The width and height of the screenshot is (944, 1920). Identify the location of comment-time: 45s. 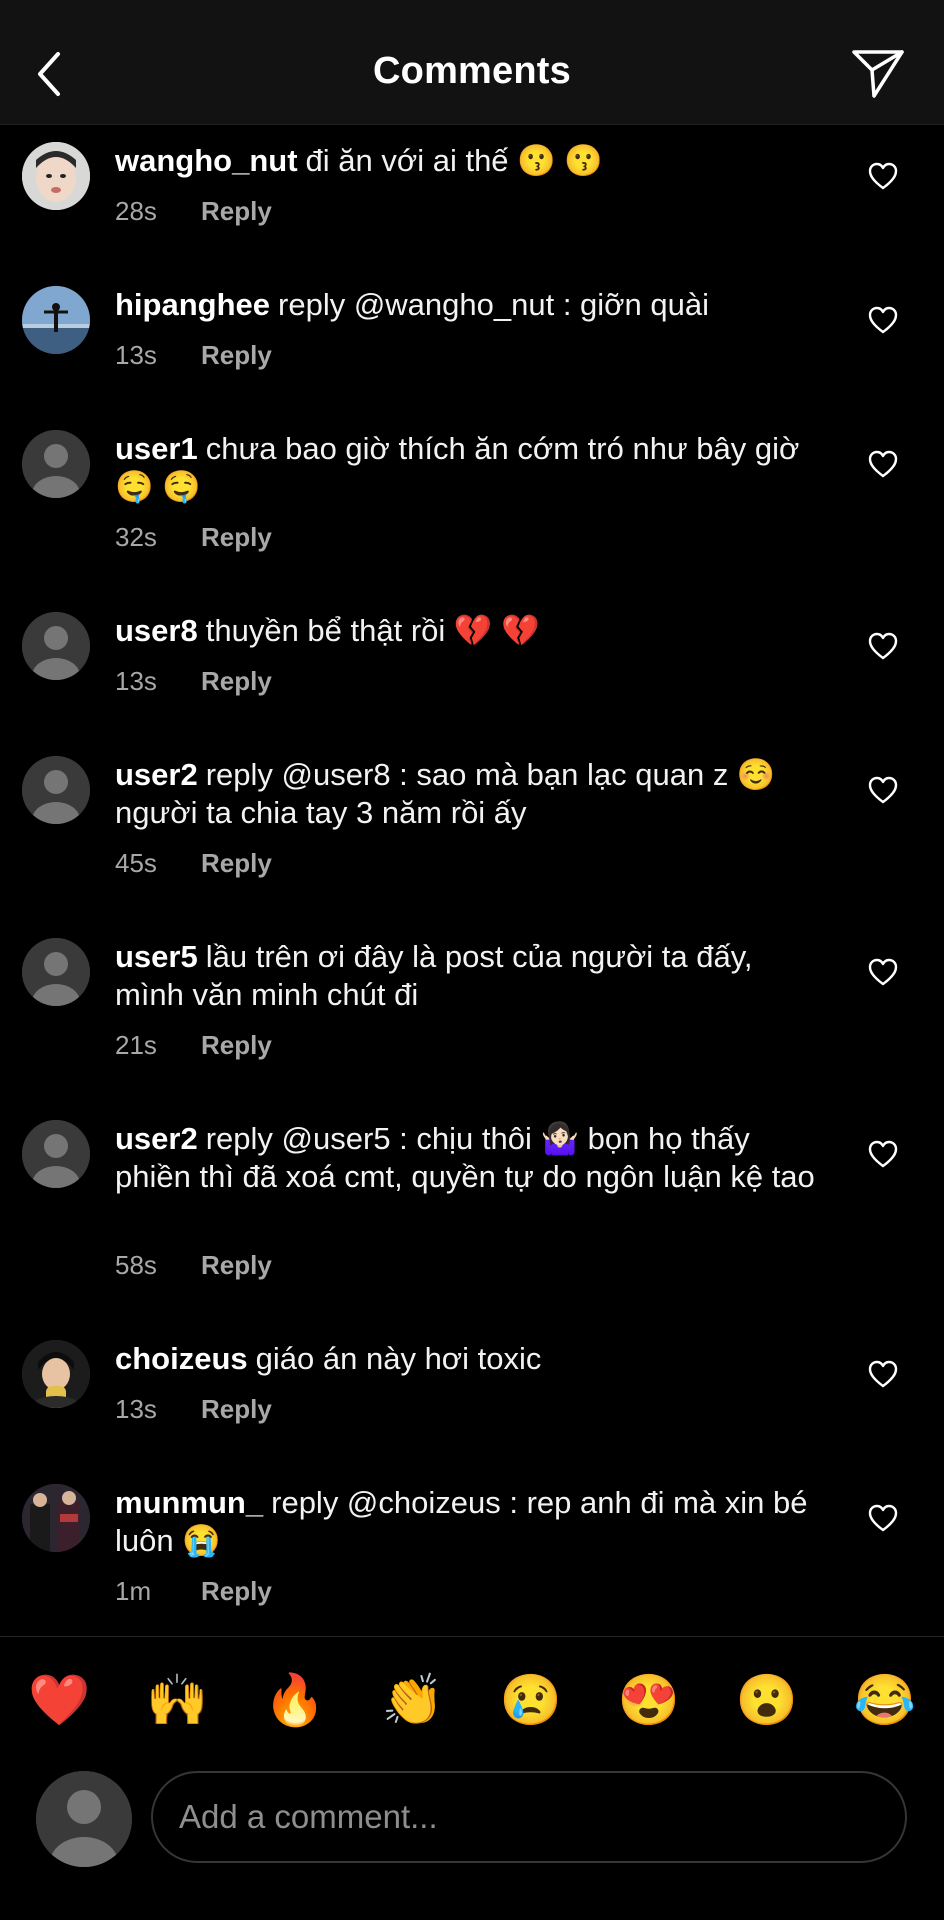
(136, 863).